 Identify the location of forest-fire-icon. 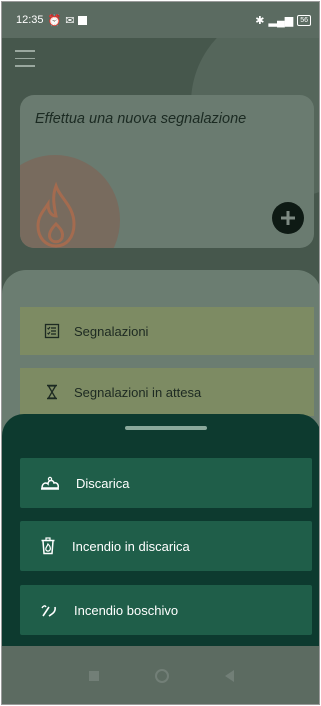
(48, 611).